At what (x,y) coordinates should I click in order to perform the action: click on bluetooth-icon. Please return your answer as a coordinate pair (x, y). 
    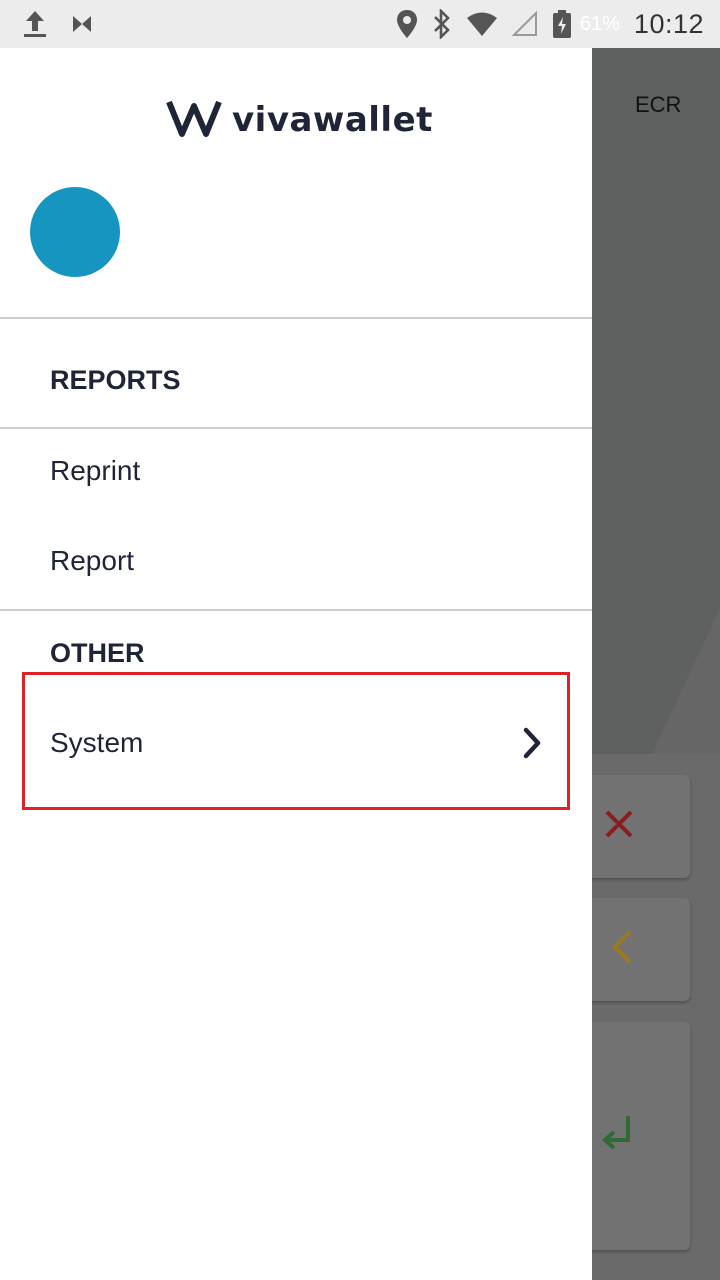
    Looking at the image, I should click on (442, 24).